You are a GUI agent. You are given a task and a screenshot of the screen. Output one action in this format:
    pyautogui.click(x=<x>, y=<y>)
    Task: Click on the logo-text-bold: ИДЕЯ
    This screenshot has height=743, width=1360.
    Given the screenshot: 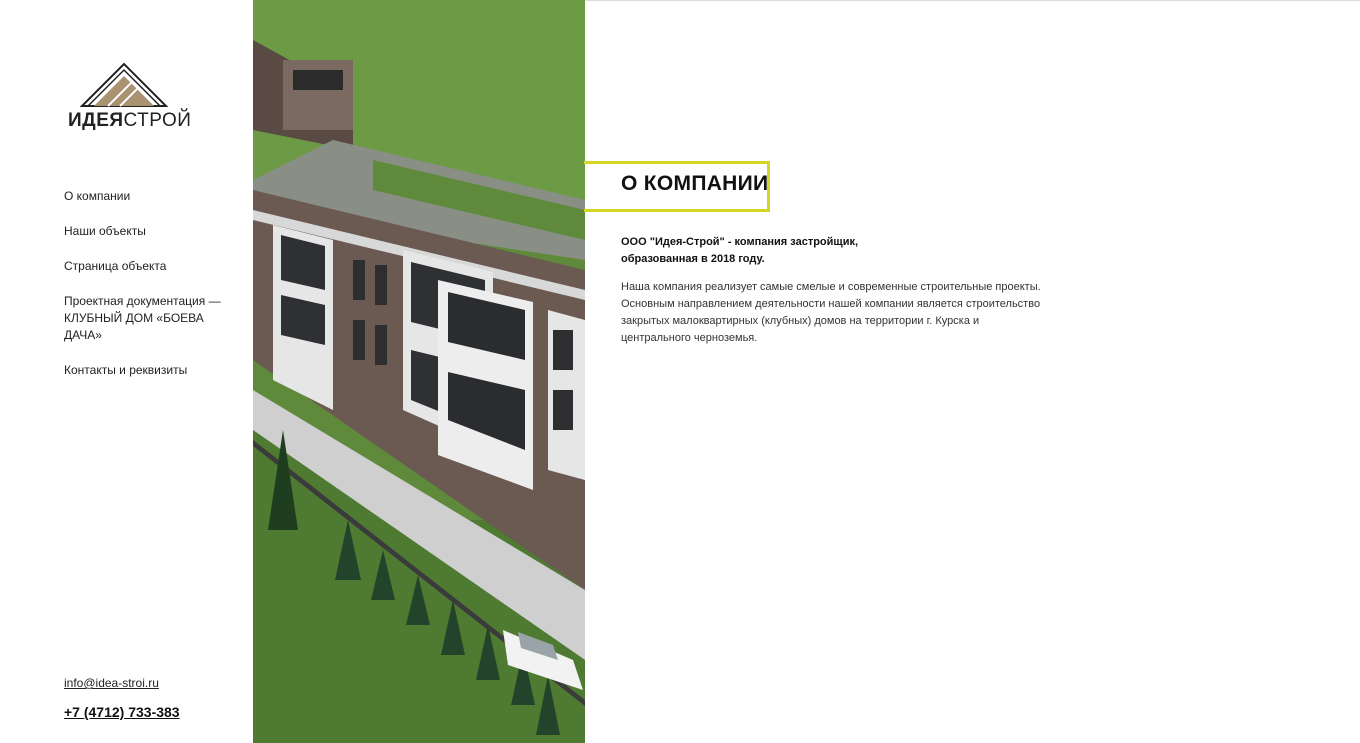 What is the action you would take?
    pyautogui.click(x=96, y=120)
    